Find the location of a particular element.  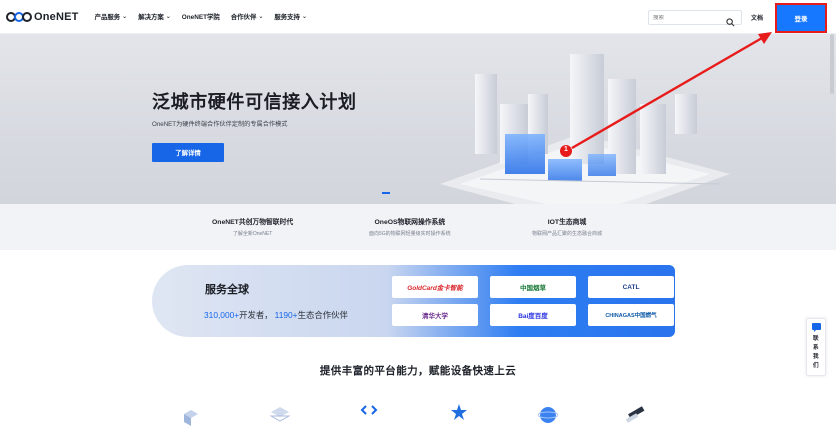

nav-item-partners: 合作伙伴 ⌄ is located at coordinates (247, 16).